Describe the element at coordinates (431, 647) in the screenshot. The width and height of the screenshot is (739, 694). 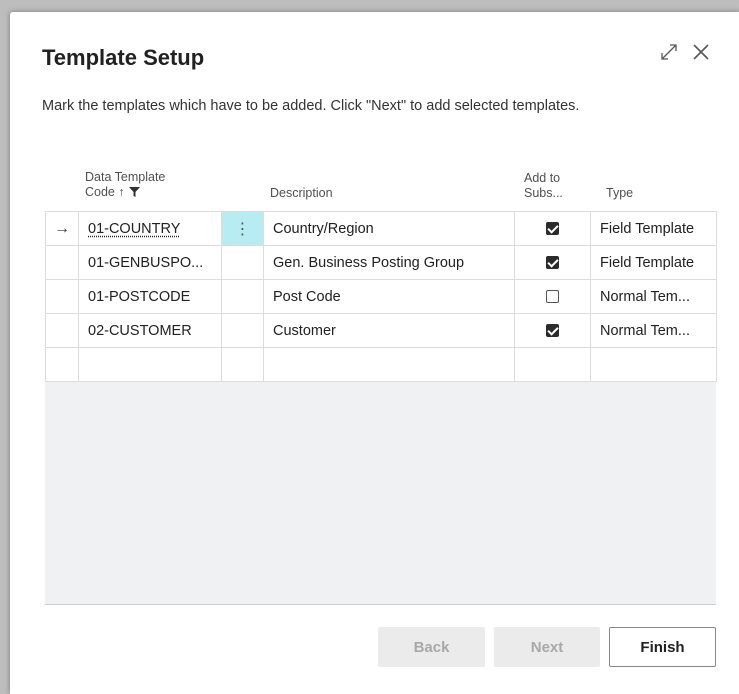
I see `back-button: Back` at that location.